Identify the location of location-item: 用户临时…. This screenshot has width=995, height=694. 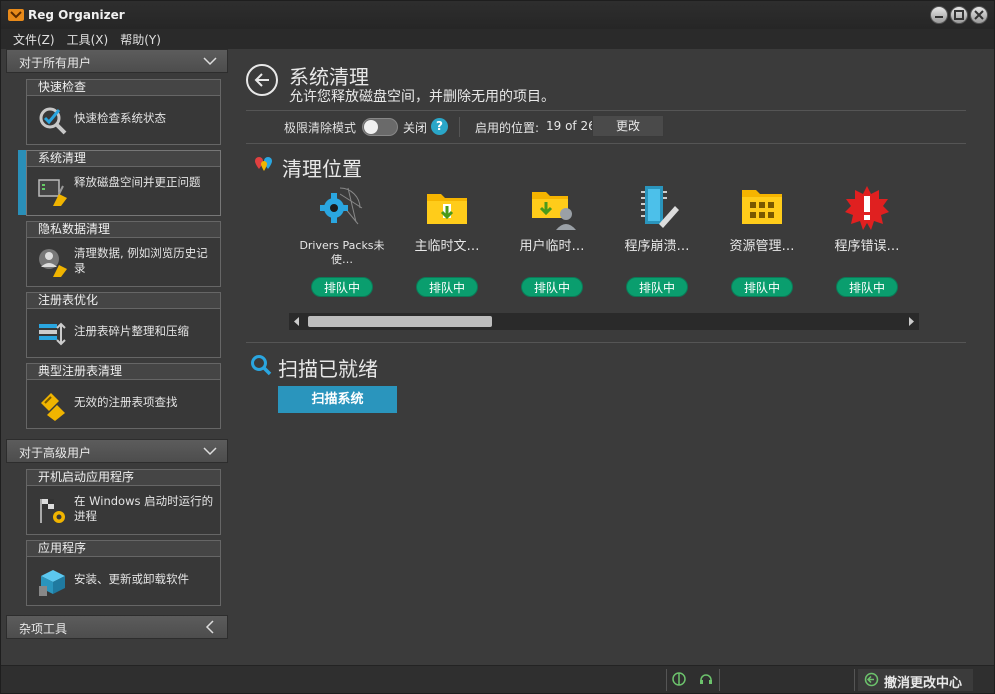
(552, 219).